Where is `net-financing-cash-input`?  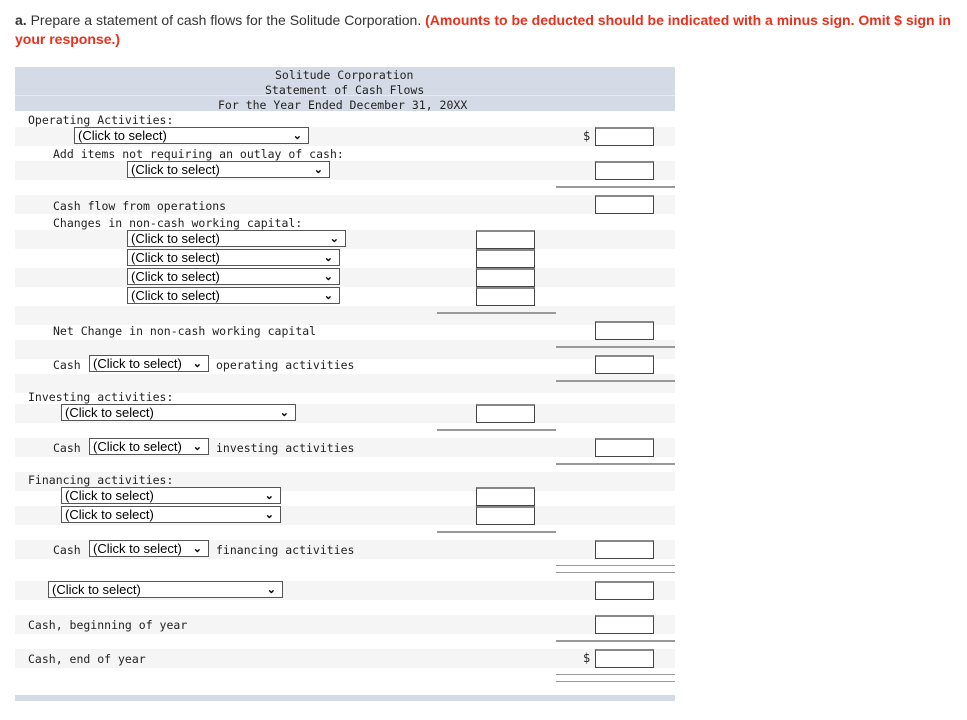 net-financing-cash-input is located at coordinates (624, 549).